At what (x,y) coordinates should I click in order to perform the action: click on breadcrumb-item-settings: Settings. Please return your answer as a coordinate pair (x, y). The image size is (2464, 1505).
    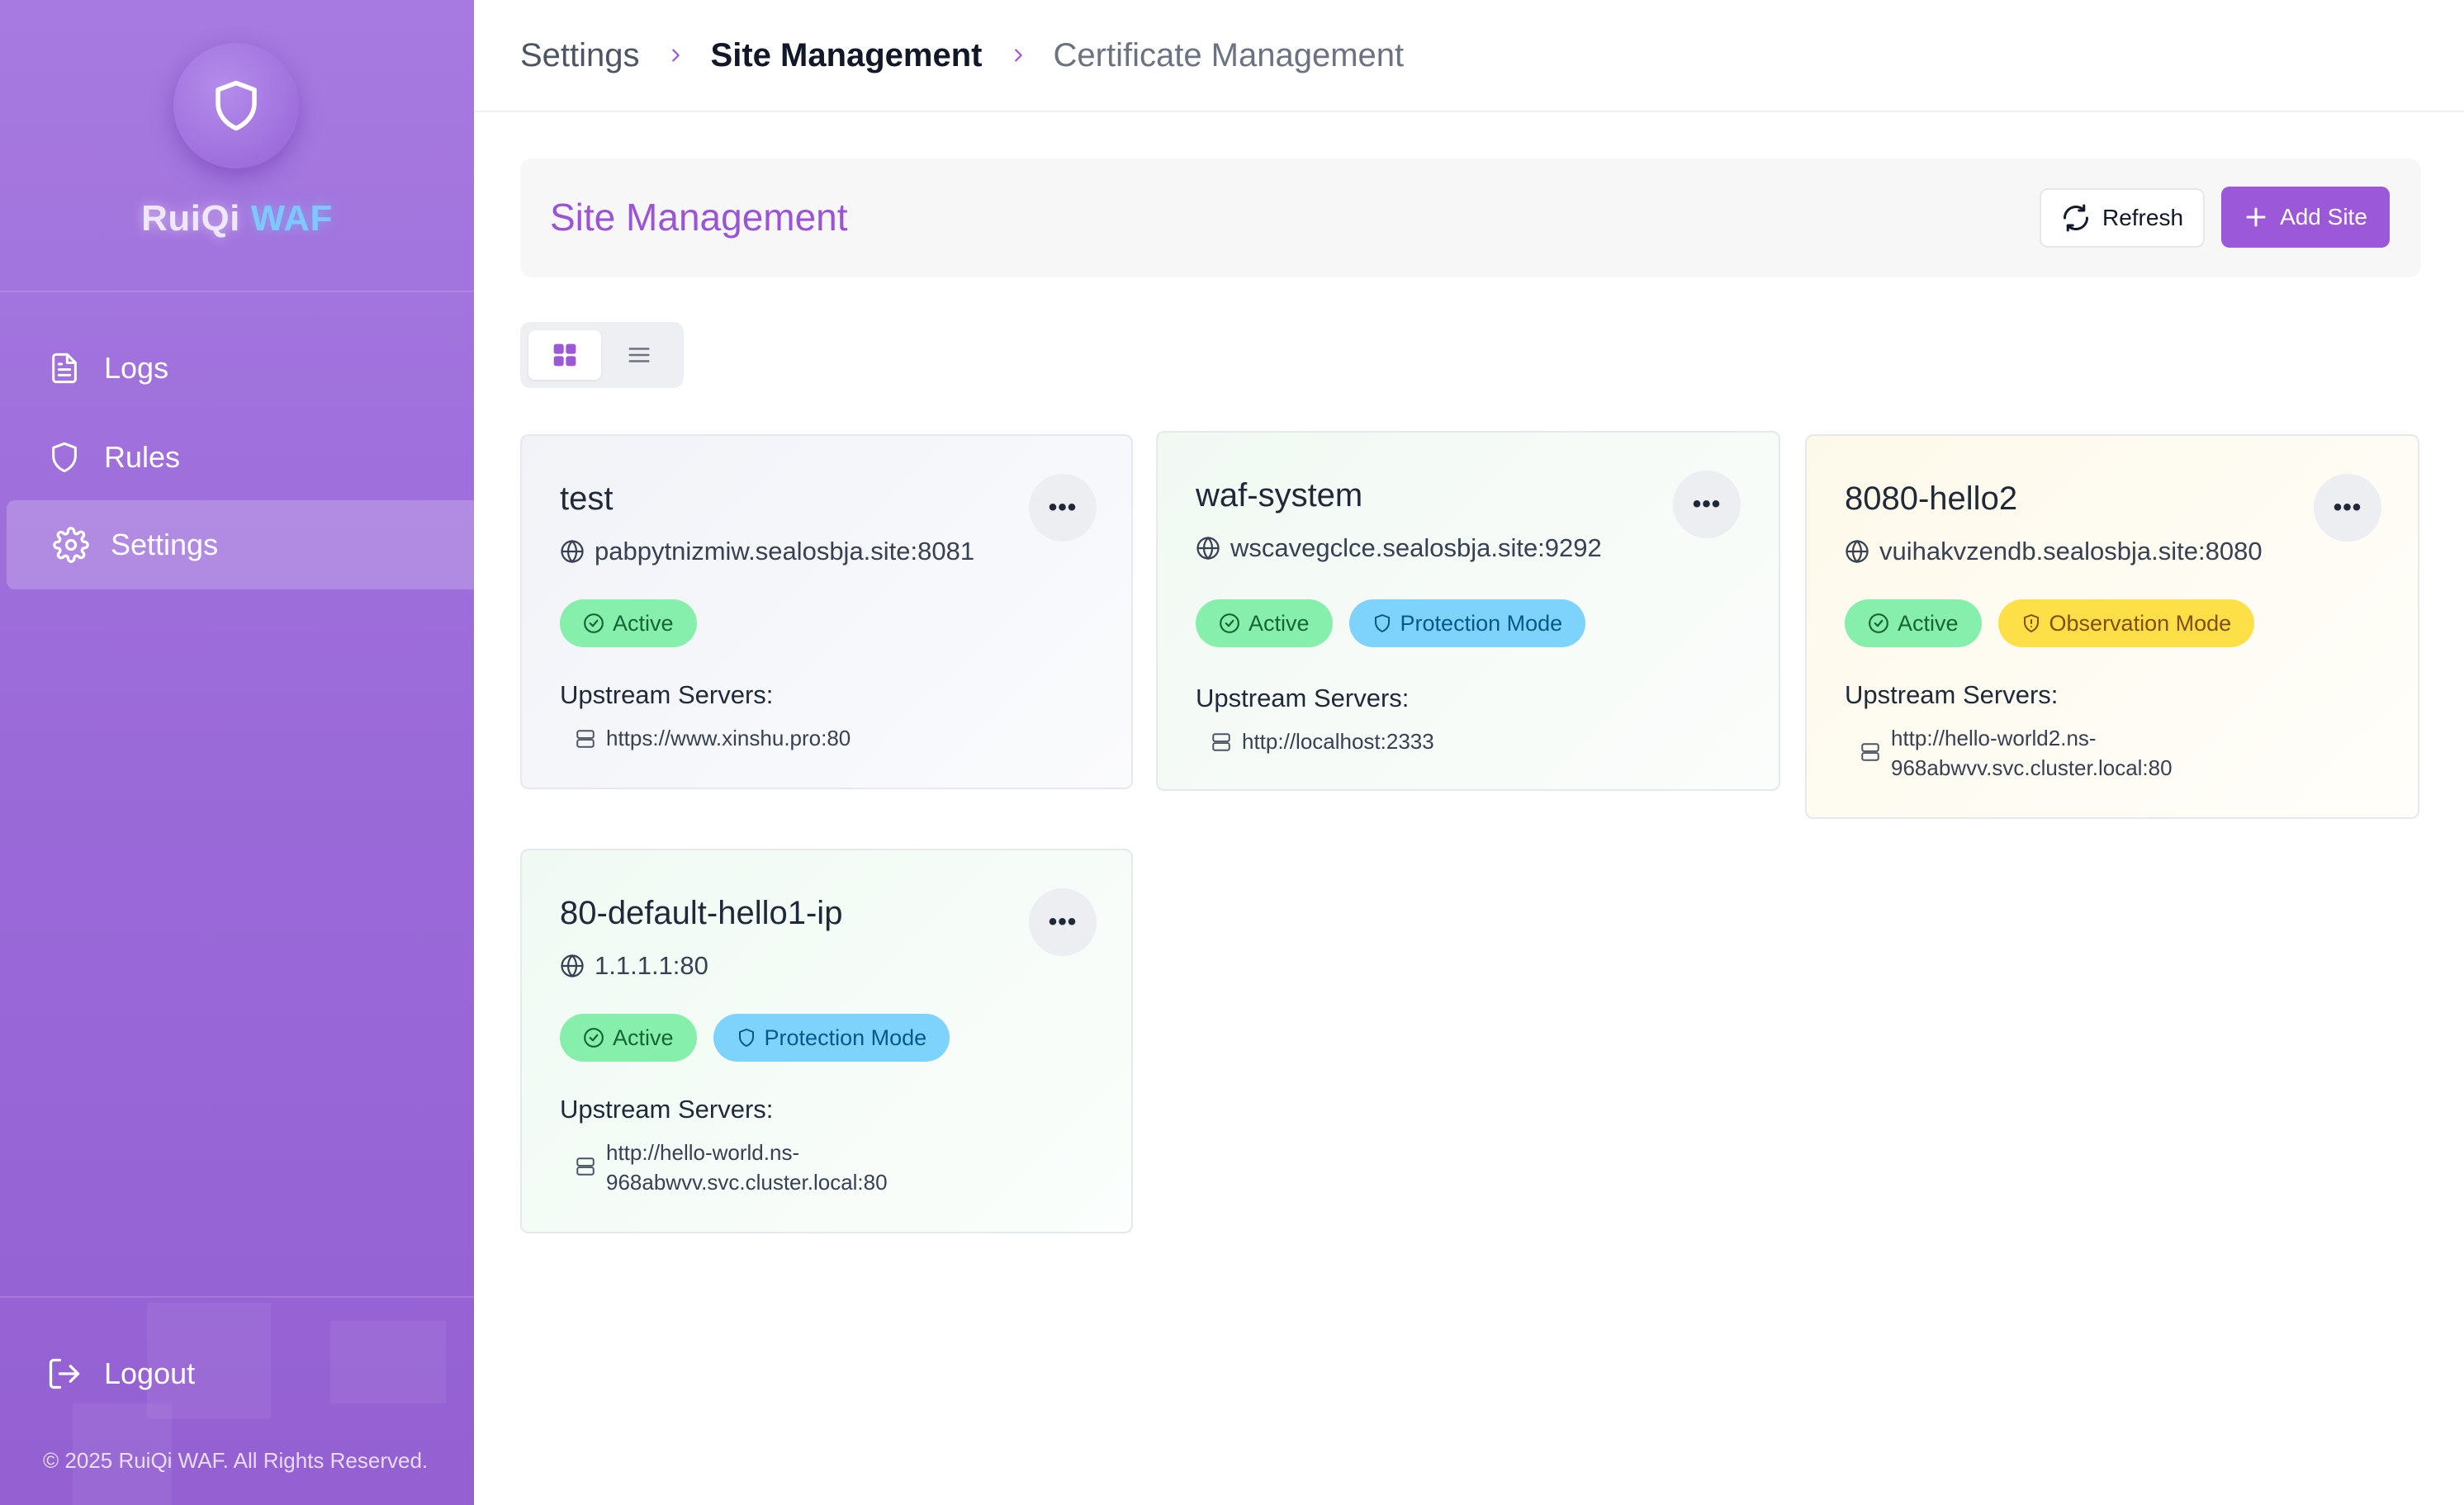
    Looking at the image, I should click on (580, 55).